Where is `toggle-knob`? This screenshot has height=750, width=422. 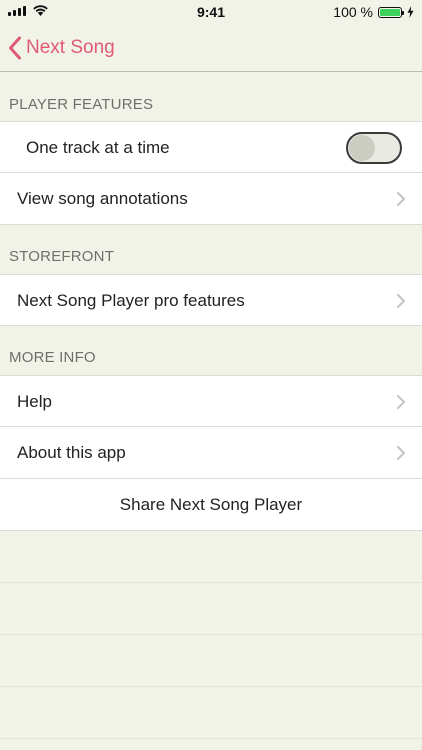 toggle-knob is located at coordinates (362, 148).